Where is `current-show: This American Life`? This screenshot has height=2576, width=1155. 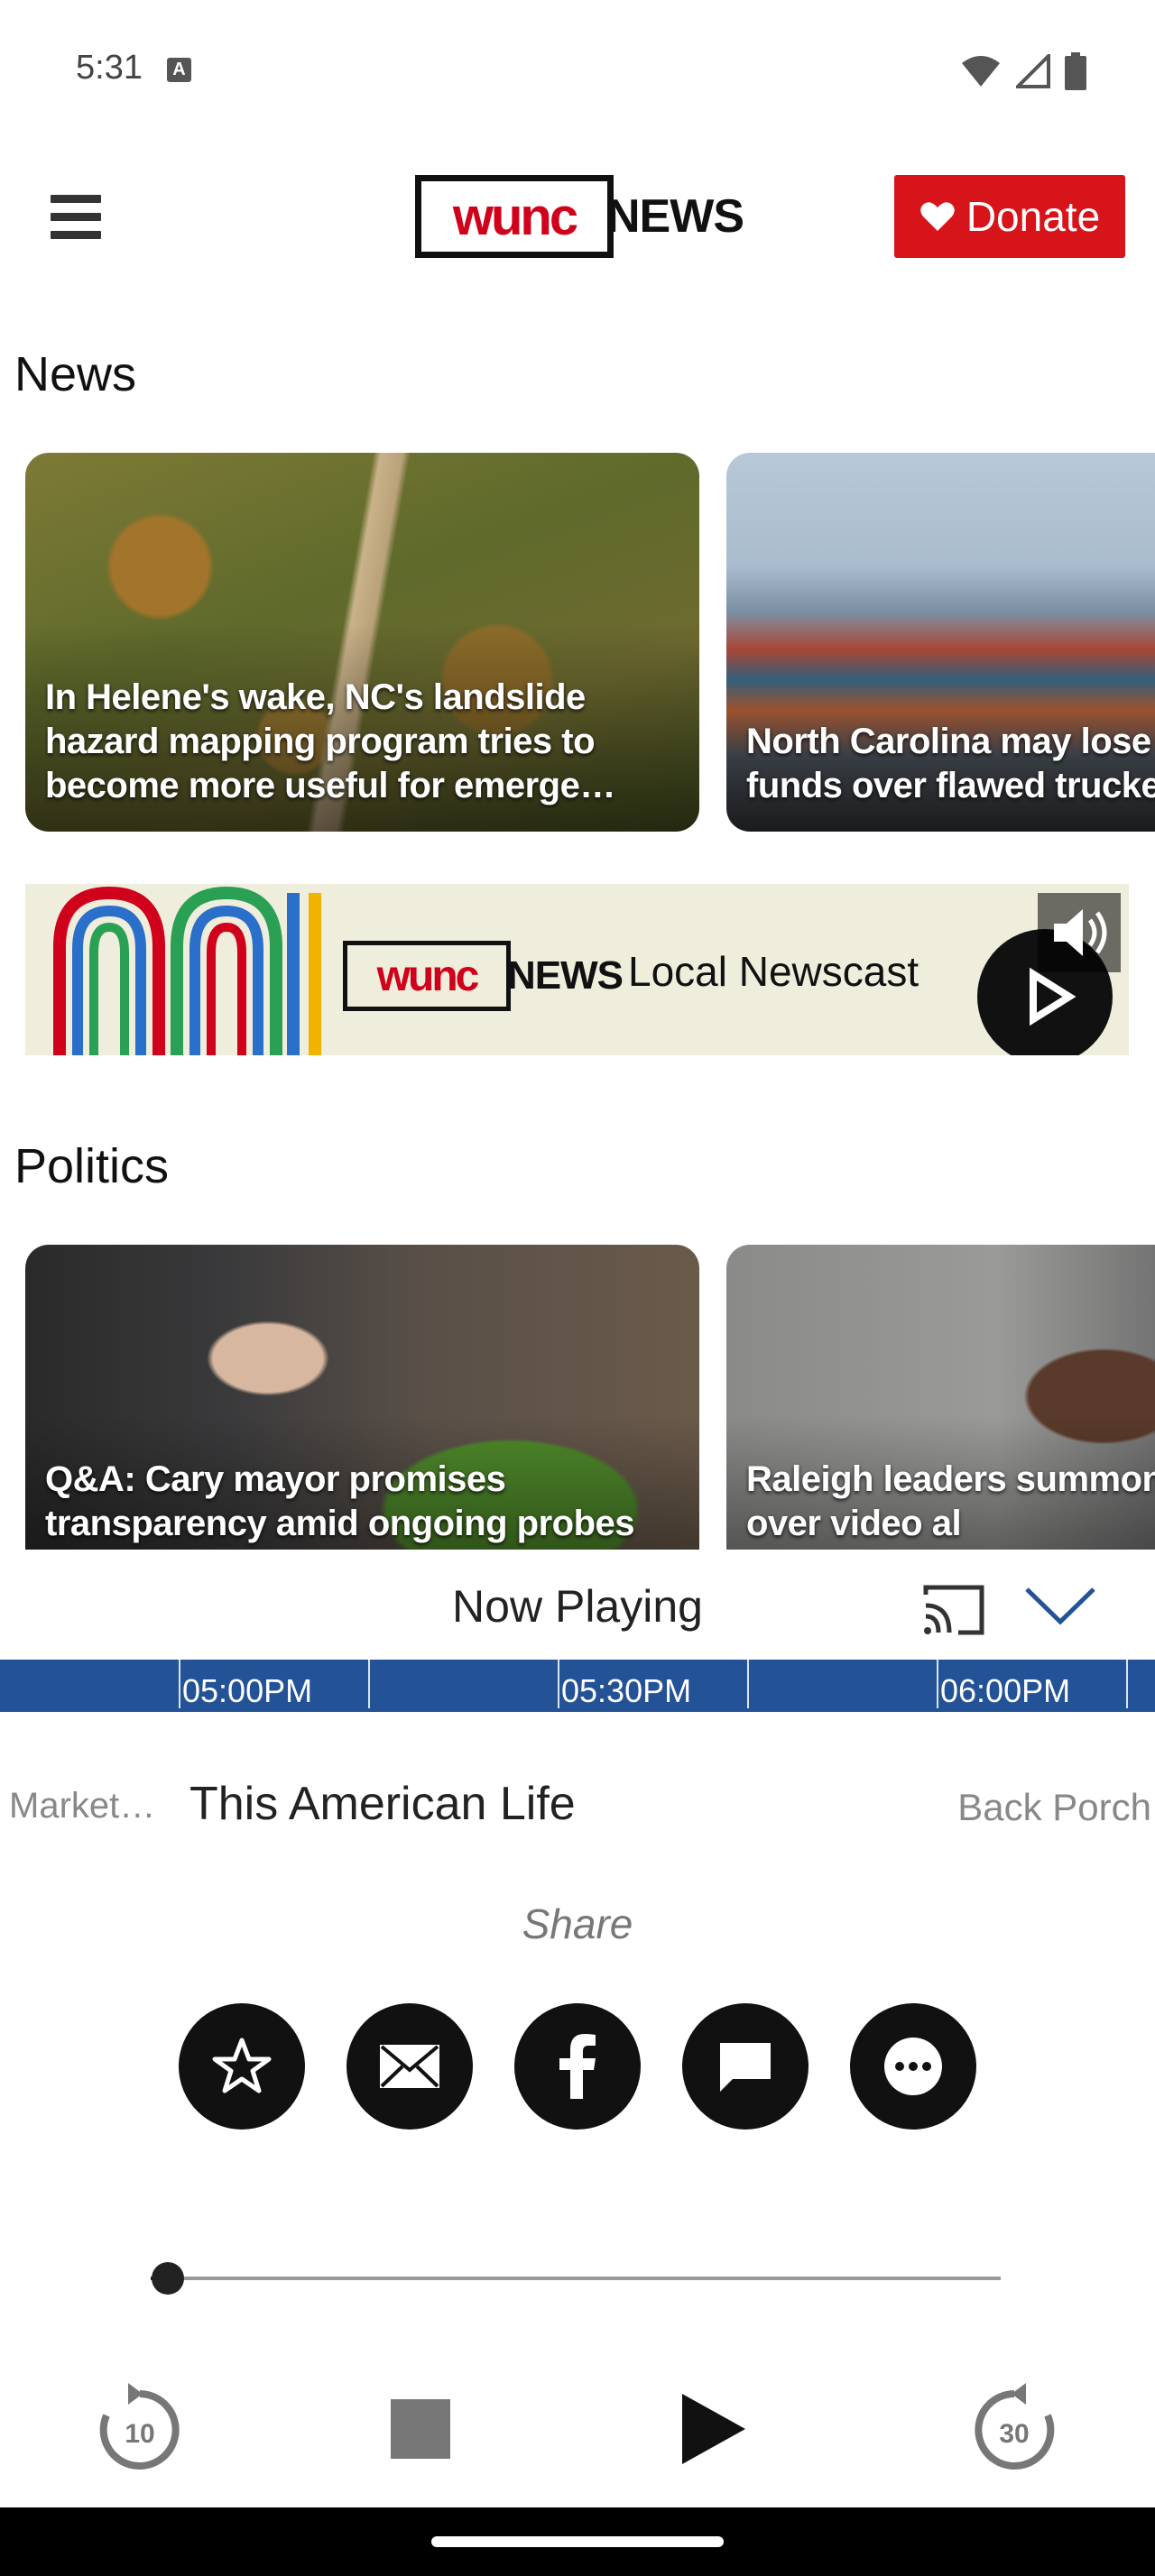 current-show: This American Life is located at coordinates (382, 1804).